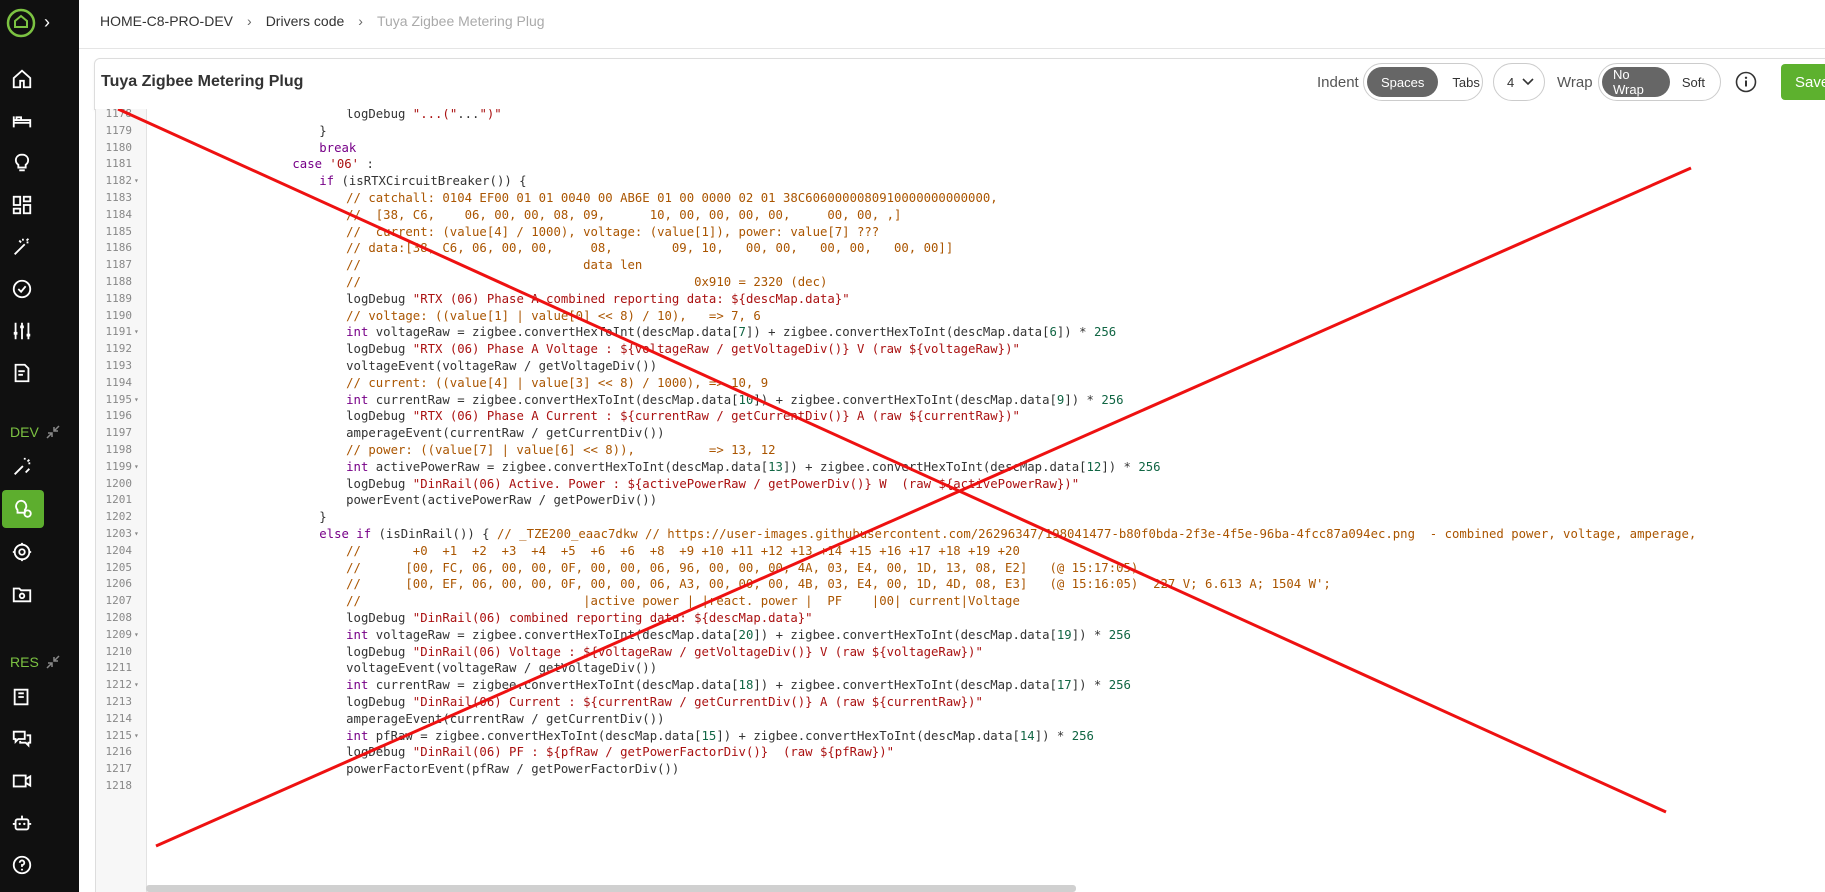 The image size is (1825, 892). I want to click on community-chat-icon, so click(22, 739).